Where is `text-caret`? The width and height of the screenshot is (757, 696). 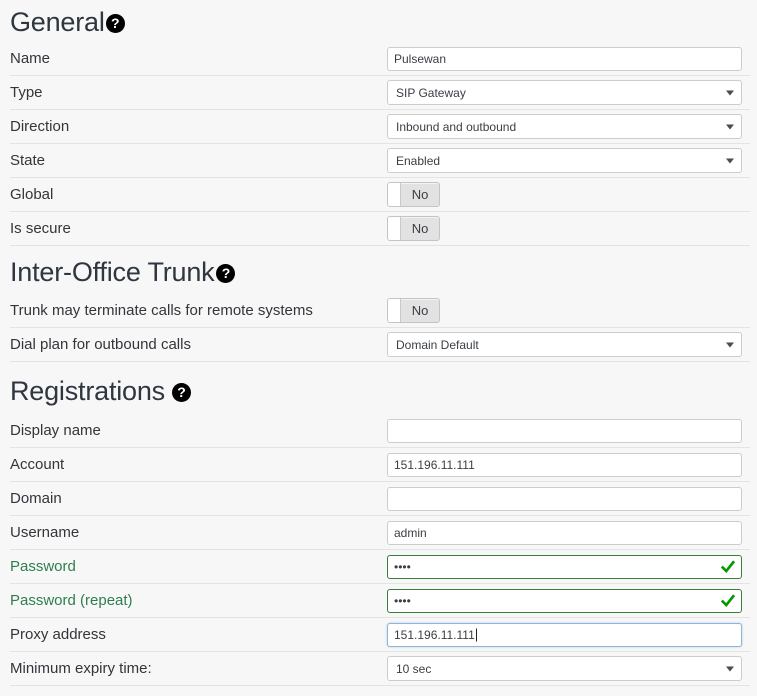 text-caret is located at coordinates (476, 634).